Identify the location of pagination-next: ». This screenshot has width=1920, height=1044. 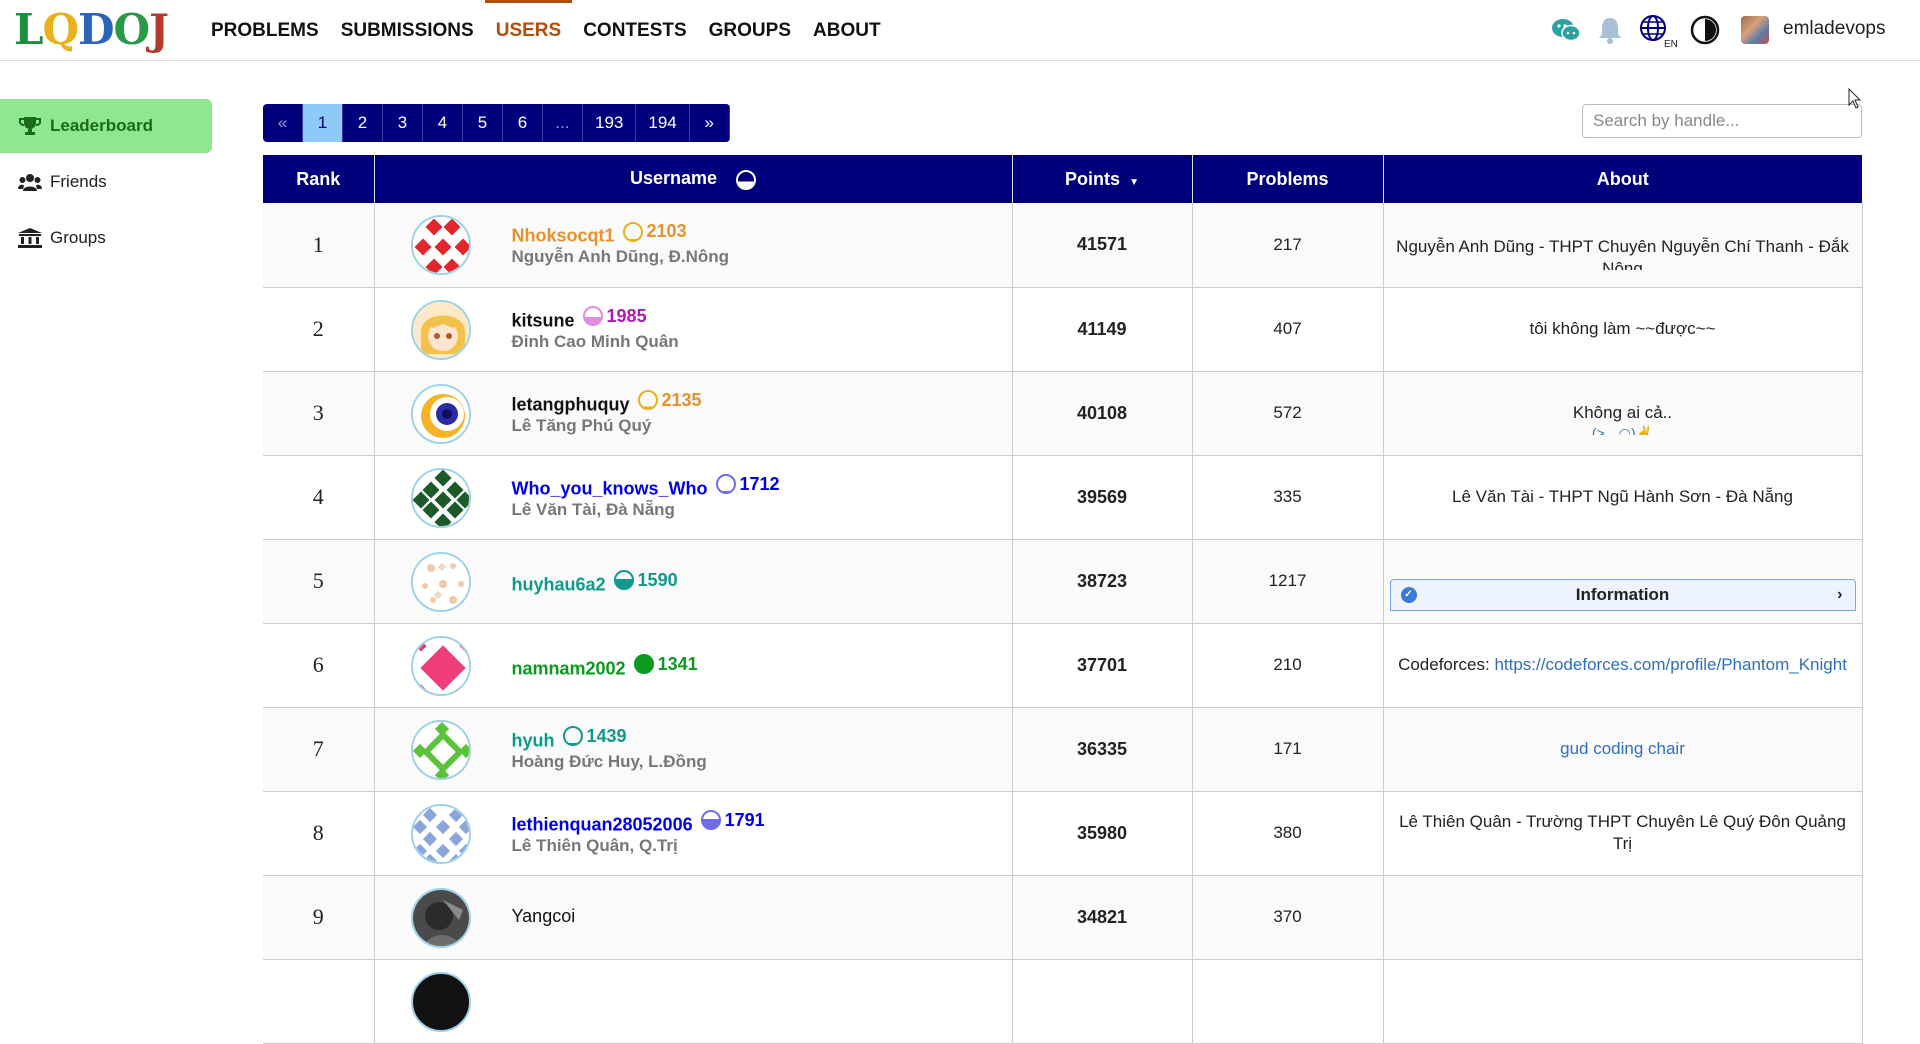
(710, 123).